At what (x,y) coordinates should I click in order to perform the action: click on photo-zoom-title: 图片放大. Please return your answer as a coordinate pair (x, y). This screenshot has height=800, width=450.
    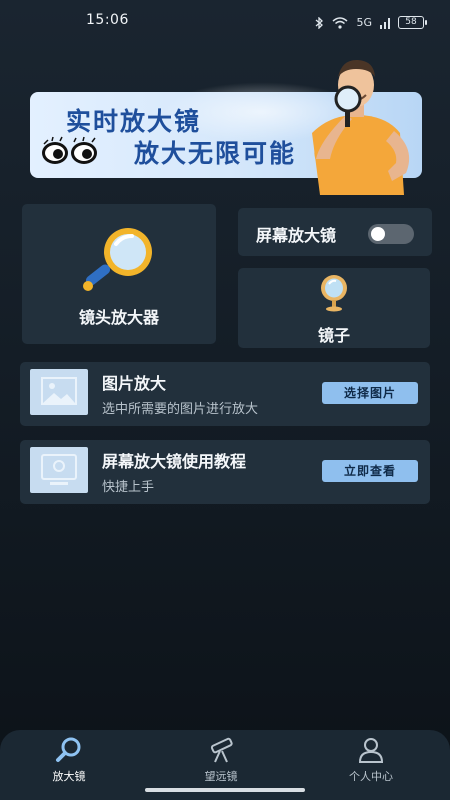
    Looking at the image, I should click on (134, 383).